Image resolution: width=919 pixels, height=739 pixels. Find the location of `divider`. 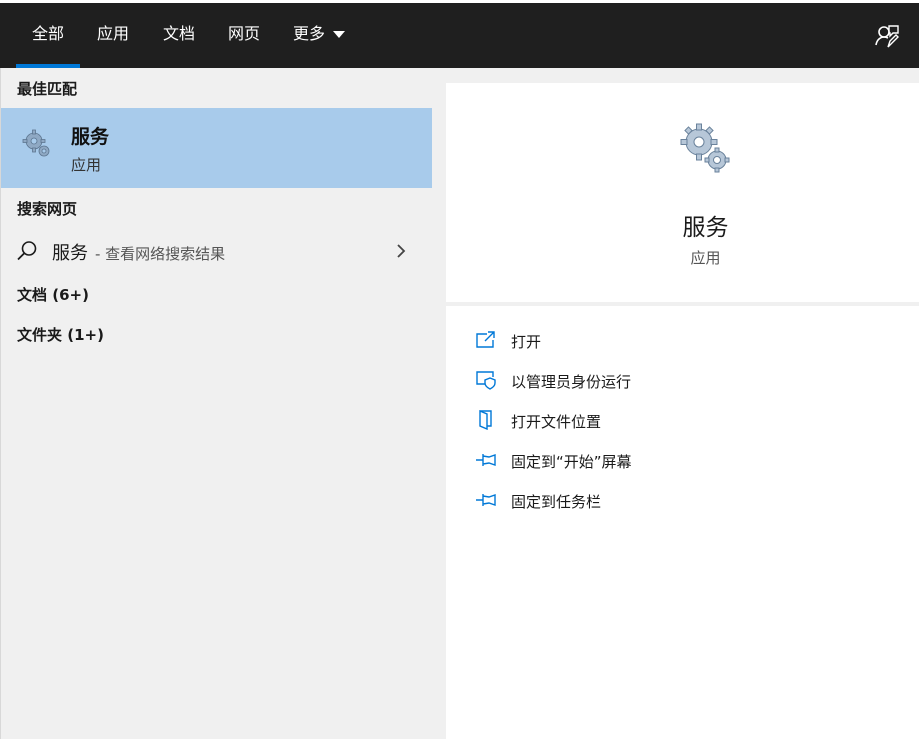

divider is located at coordinates (682, 304).